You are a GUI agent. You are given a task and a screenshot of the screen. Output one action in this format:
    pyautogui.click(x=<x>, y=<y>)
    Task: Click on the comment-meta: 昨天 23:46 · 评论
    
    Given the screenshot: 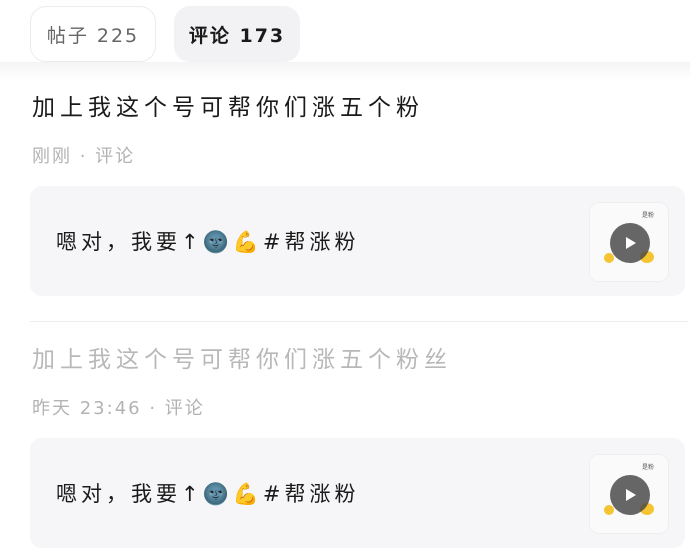 What is the action you would take?
    pyautogui.click(x=118, y=408)
    